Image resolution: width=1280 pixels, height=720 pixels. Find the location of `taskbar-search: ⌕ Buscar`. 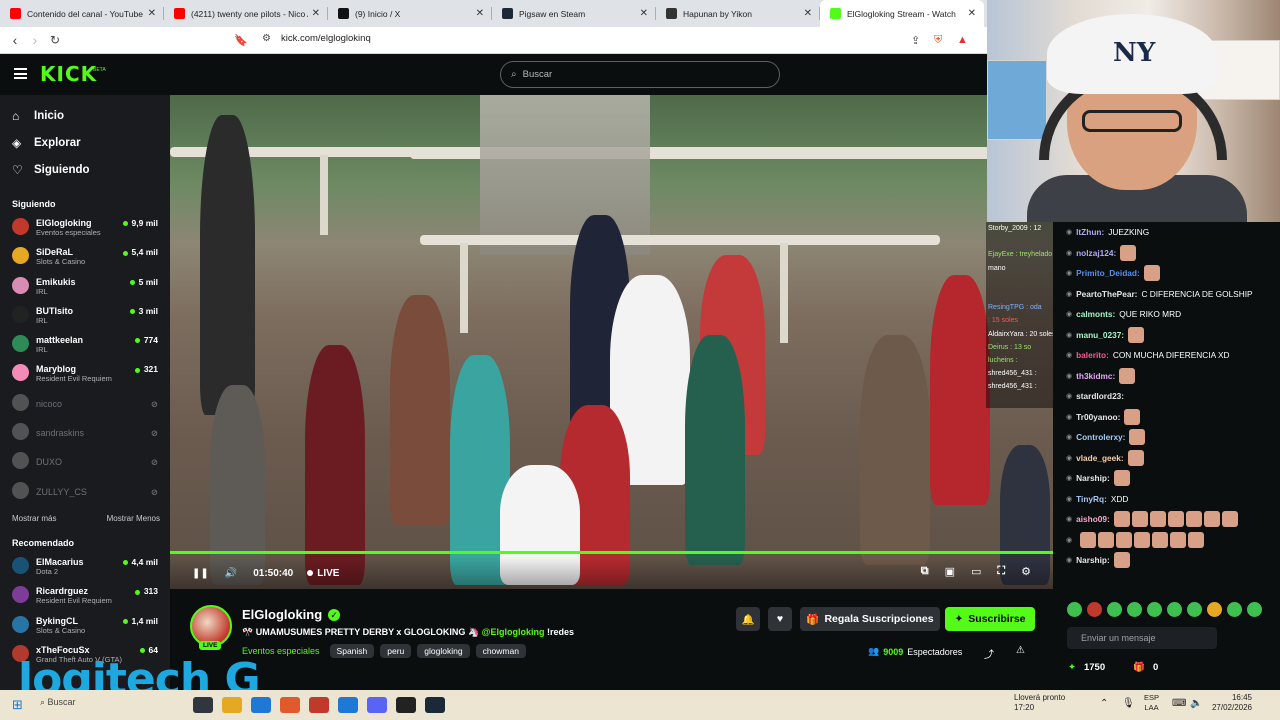

taskbar-search: ⌕ Buscar is located at coordinates (58, 702).